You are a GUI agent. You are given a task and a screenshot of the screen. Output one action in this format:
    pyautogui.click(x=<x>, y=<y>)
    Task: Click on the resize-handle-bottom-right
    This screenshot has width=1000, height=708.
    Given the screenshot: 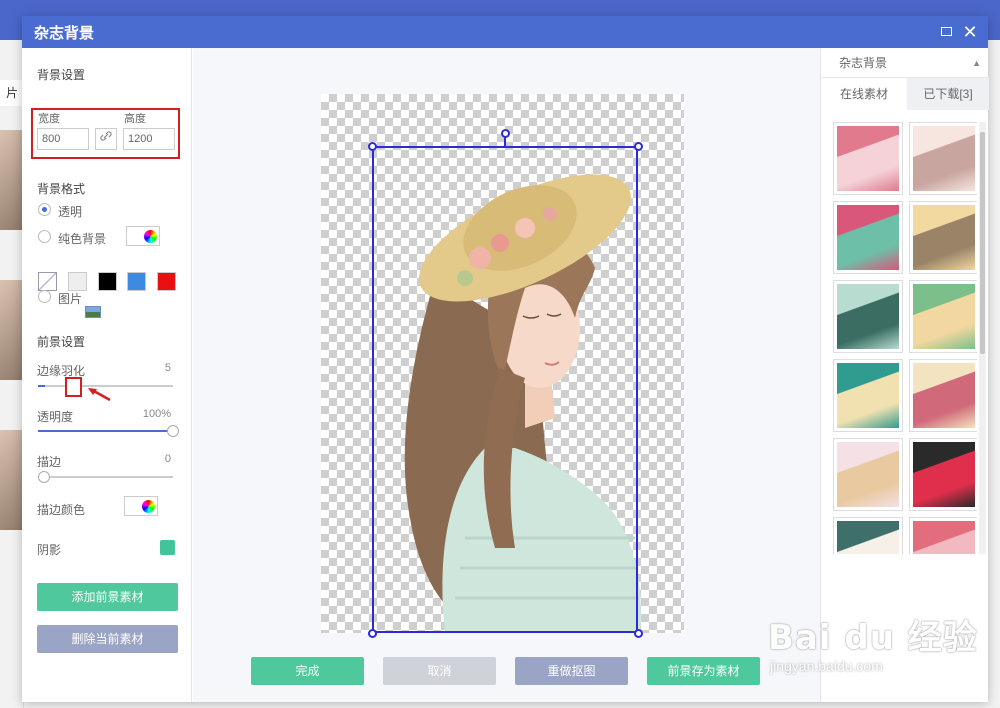 What is the action you would take?
    pyautogui.click(x=638, y=633)
    